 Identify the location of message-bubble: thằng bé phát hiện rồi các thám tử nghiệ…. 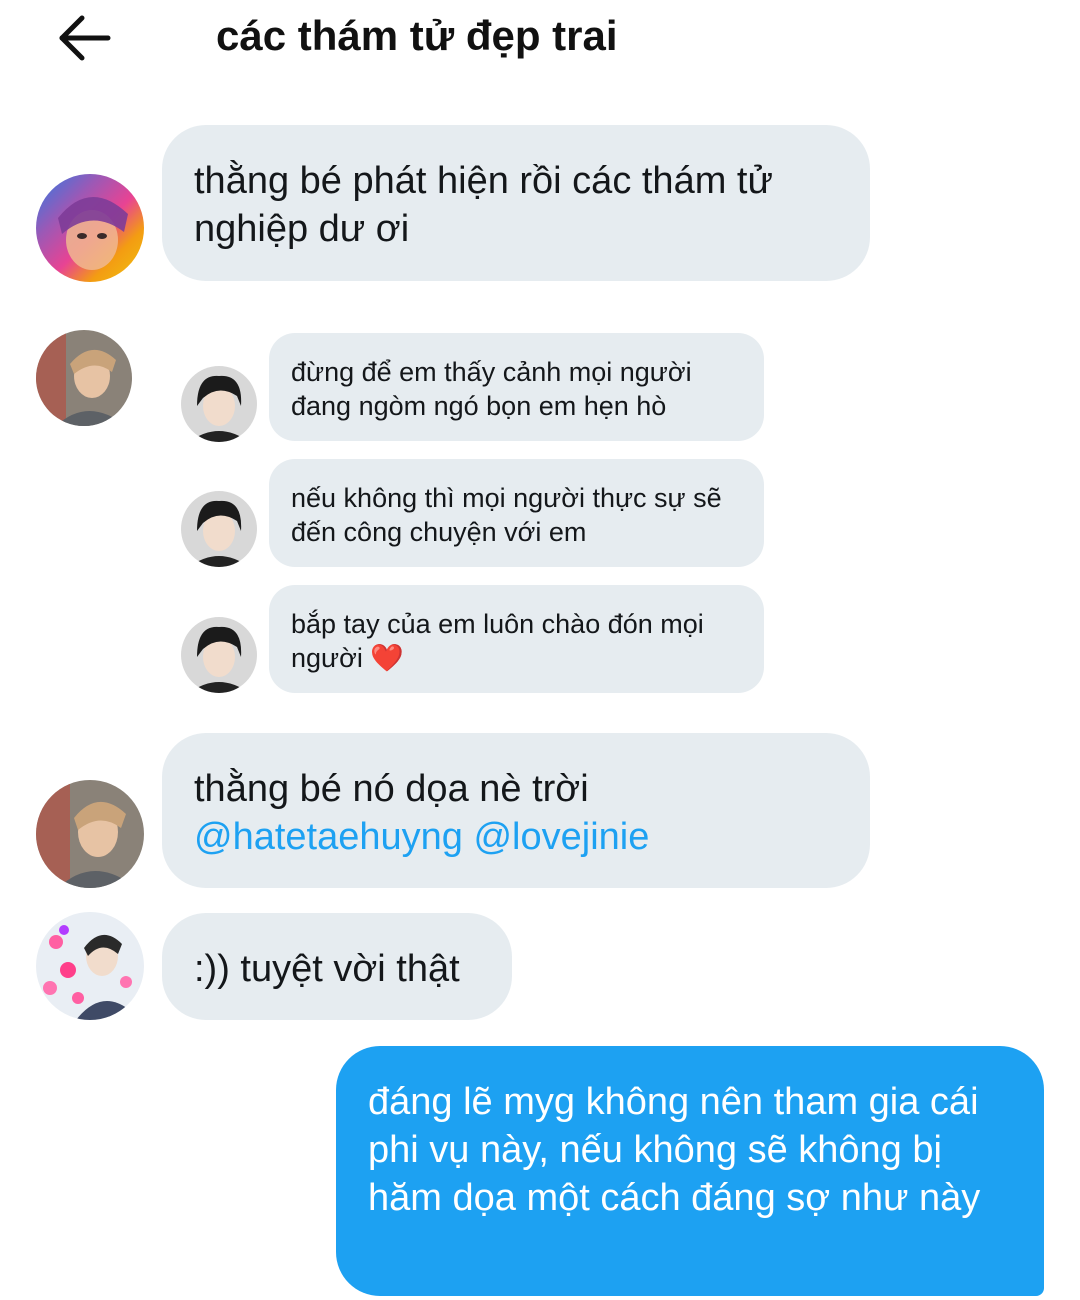
(516, 203).